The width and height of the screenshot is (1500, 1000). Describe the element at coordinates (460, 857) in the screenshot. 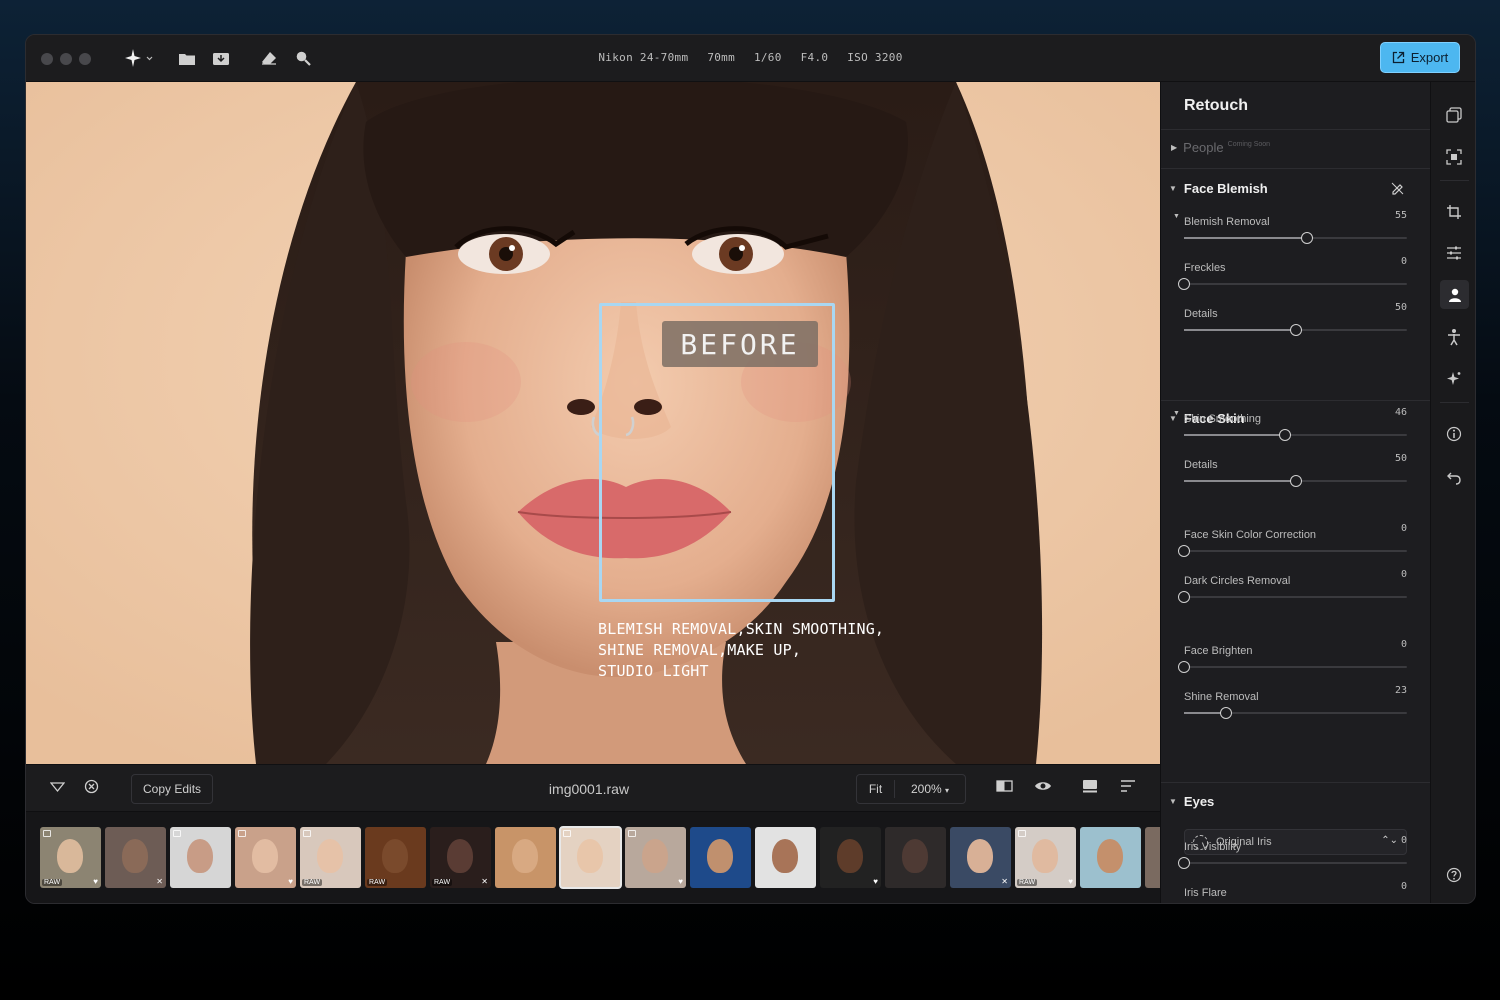

I see `filmstrip-thumbnail: RAW ✕` at that location.